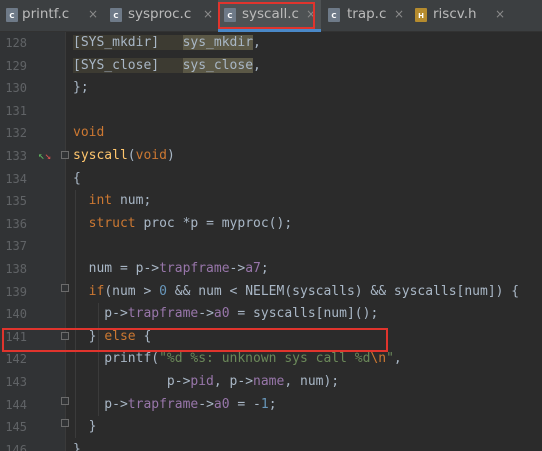  Describe the element at coordinates (271, 156) in the screenshot. I see `code-line: 133 syscall(void) ↖↘` at that location.